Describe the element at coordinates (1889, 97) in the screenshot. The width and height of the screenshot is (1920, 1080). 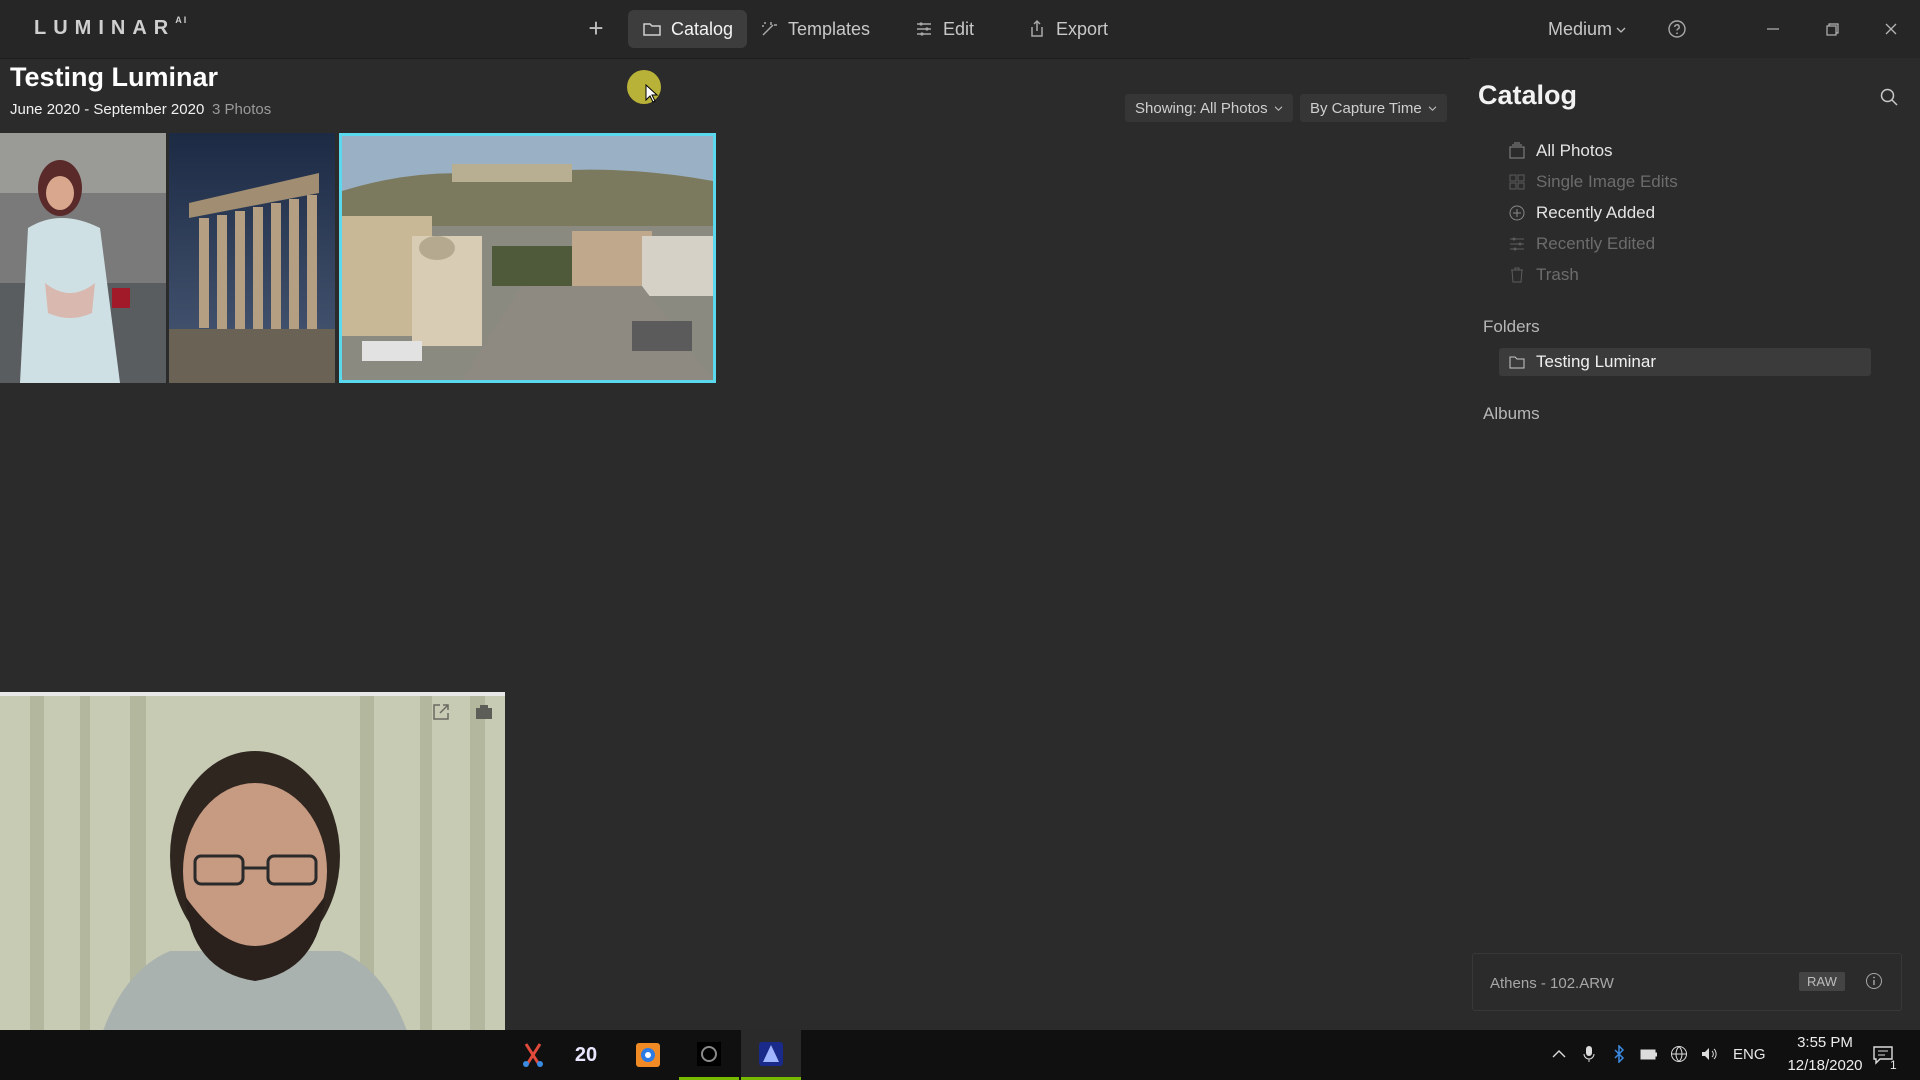
I see `search-icon` at that location.